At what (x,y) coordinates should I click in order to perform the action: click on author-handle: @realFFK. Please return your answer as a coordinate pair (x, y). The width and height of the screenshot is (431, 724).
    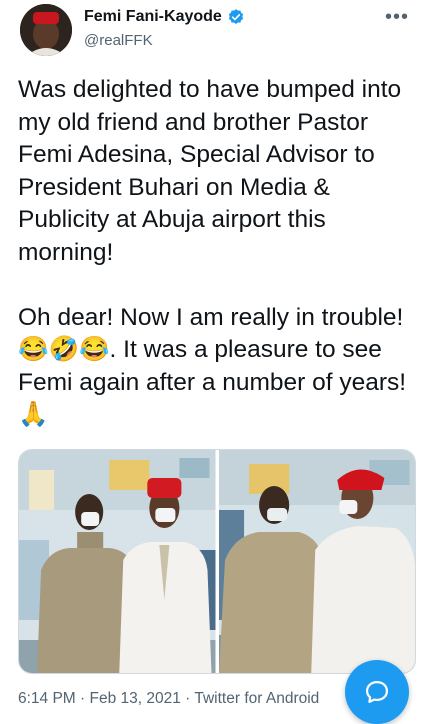
    Looking at the image, I should click on (118, 40).